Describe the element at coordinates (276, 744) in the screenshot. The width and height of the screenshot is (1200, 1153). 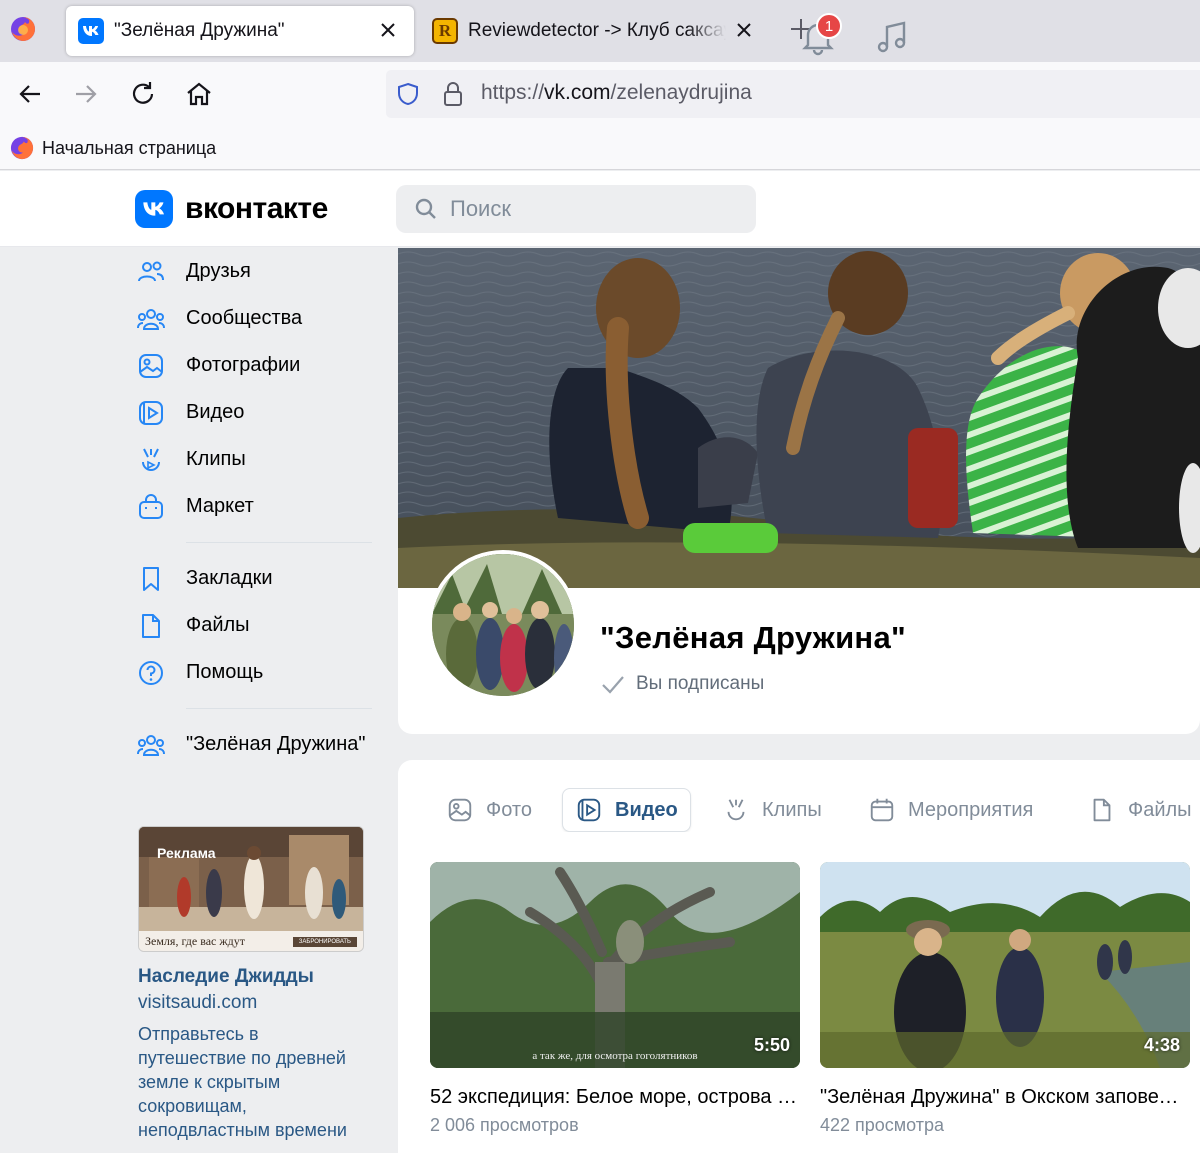
I see `menu-item-label: "Зелёная Дружина"` at that location.